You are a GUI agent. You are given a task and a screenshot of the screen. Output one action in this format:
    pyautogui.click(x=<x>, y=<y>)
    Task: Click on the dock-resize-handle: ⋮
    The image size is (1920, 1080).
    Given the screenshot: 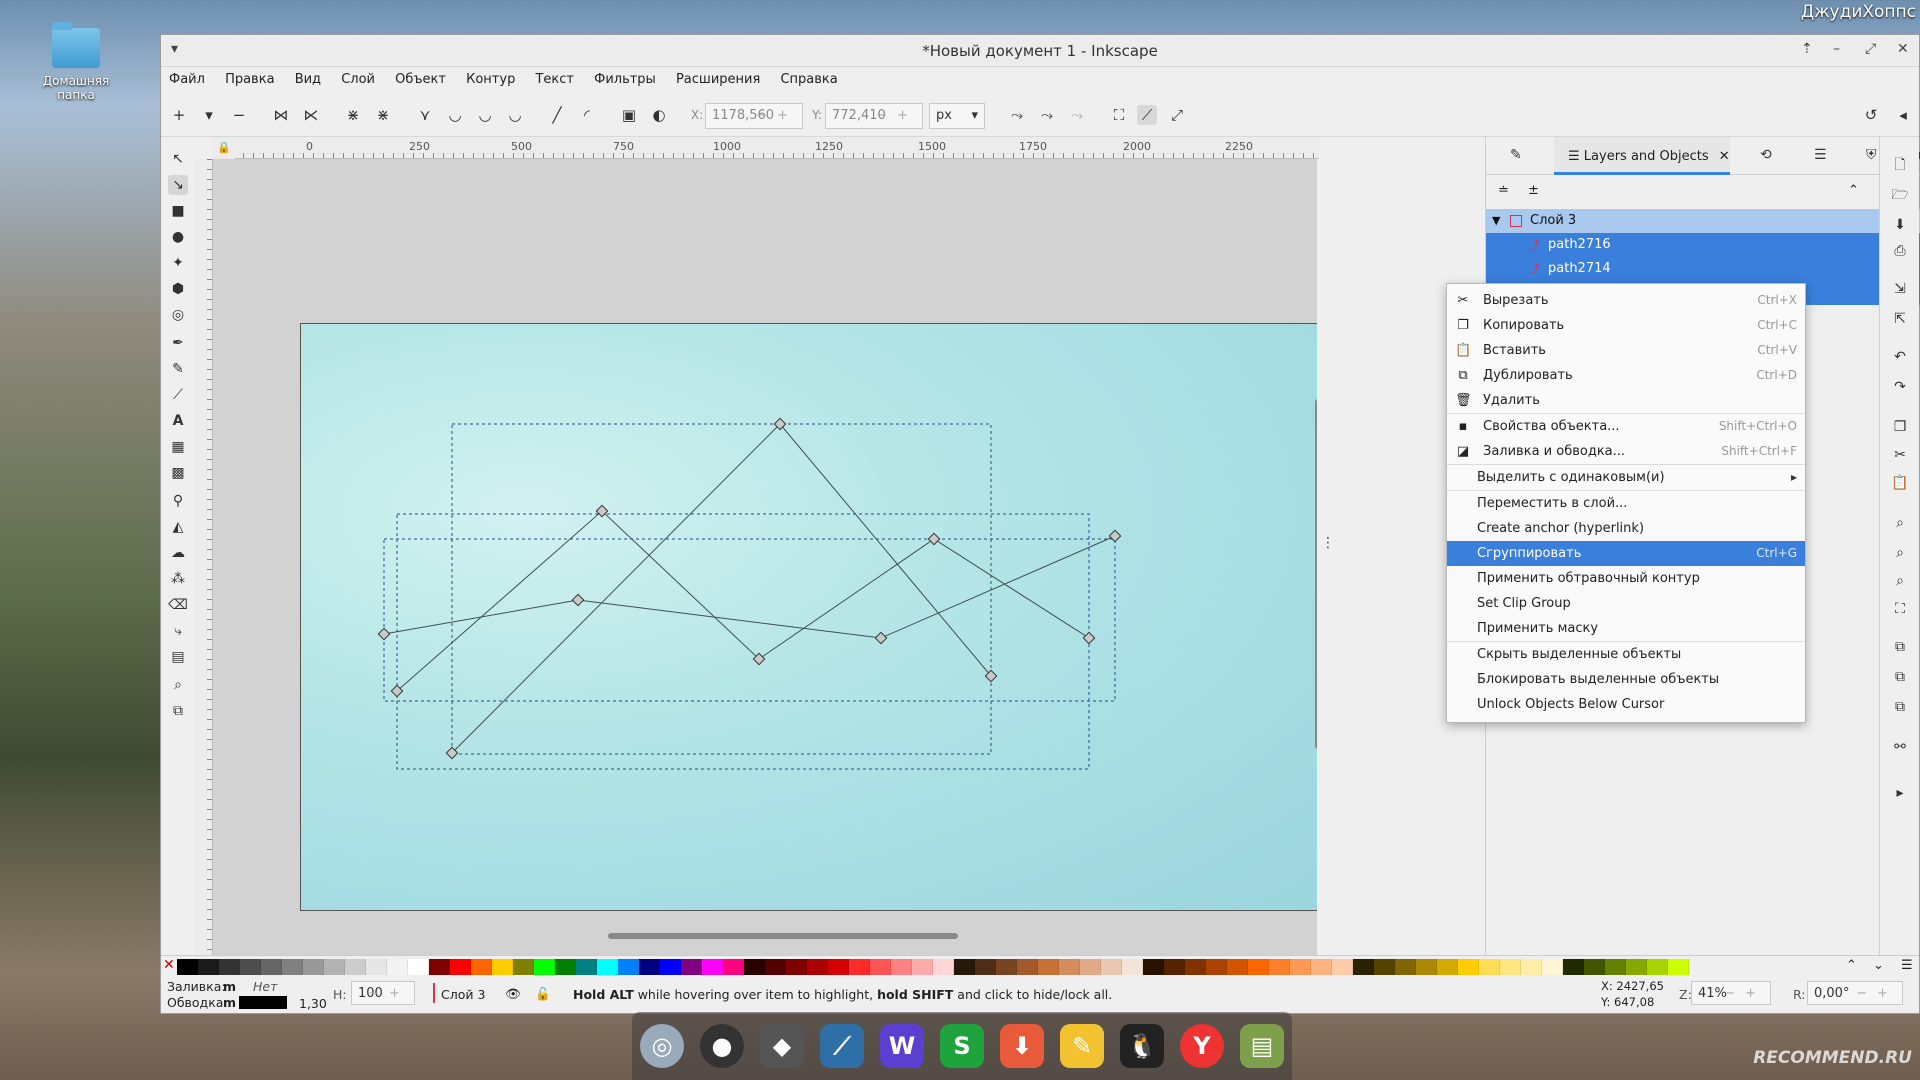 What is the action you would take?
    pyautogui.click(x=1328, y=543)
    